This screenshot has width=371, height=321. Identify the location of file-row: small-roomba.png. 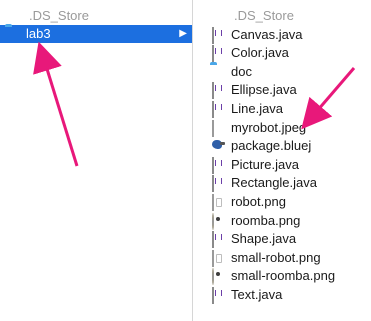
(282, 276).